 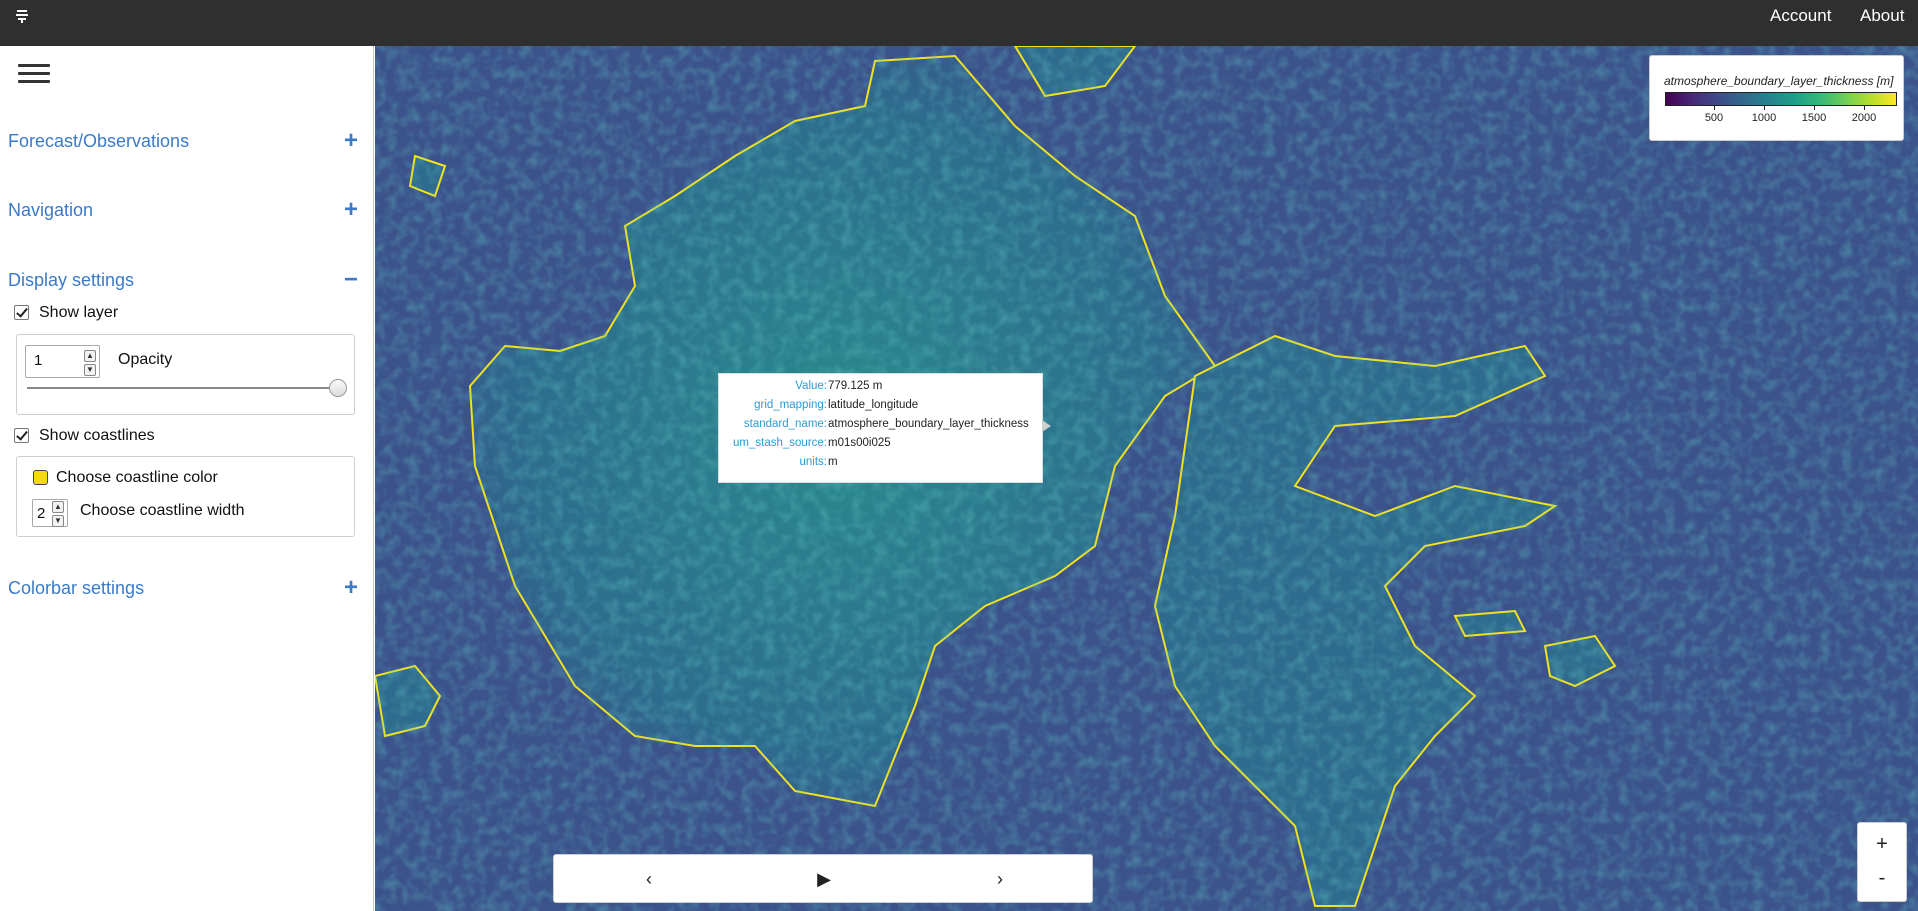 I want to click on coastline-width-spinner: ▲ ▼, so click(x=58, y=514).